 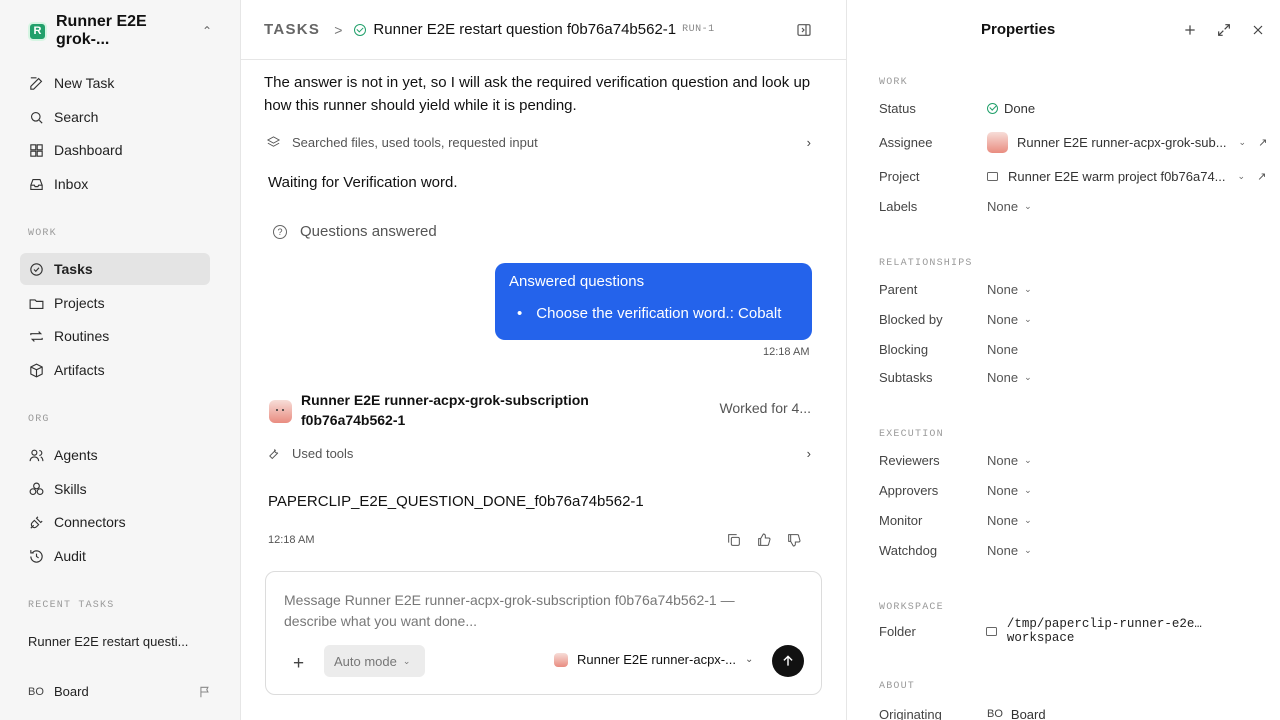 I want to click on thumbs-up-button, so click(x=764, y=540).